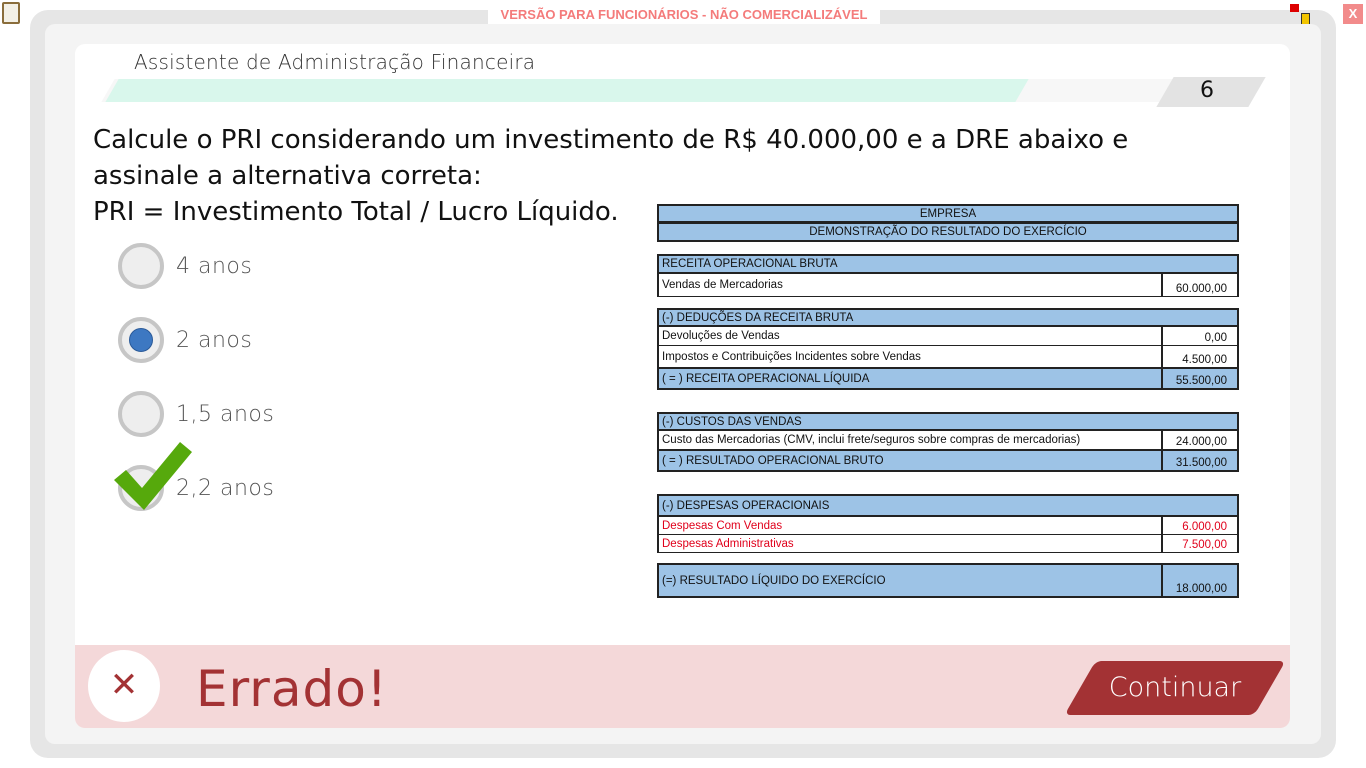 This screenshot has width=1366, height=768. I want to click on option-1-5-anos: 1,5 anos, so click(196, 414).